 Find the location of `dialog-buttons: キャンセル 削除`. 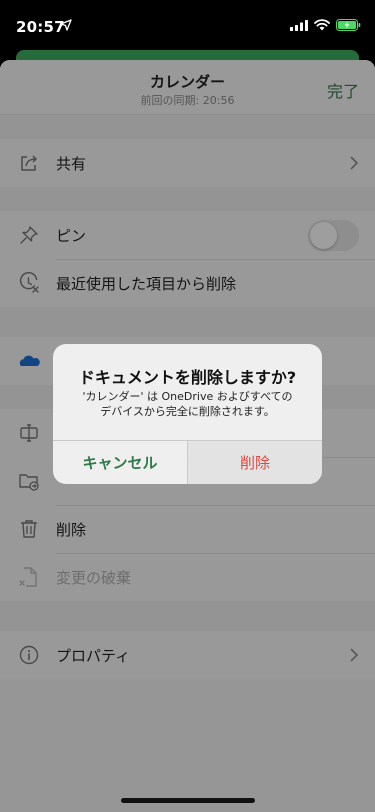

dialog-buttons: キャンセル 削除 is located at coordinates (187, 462).